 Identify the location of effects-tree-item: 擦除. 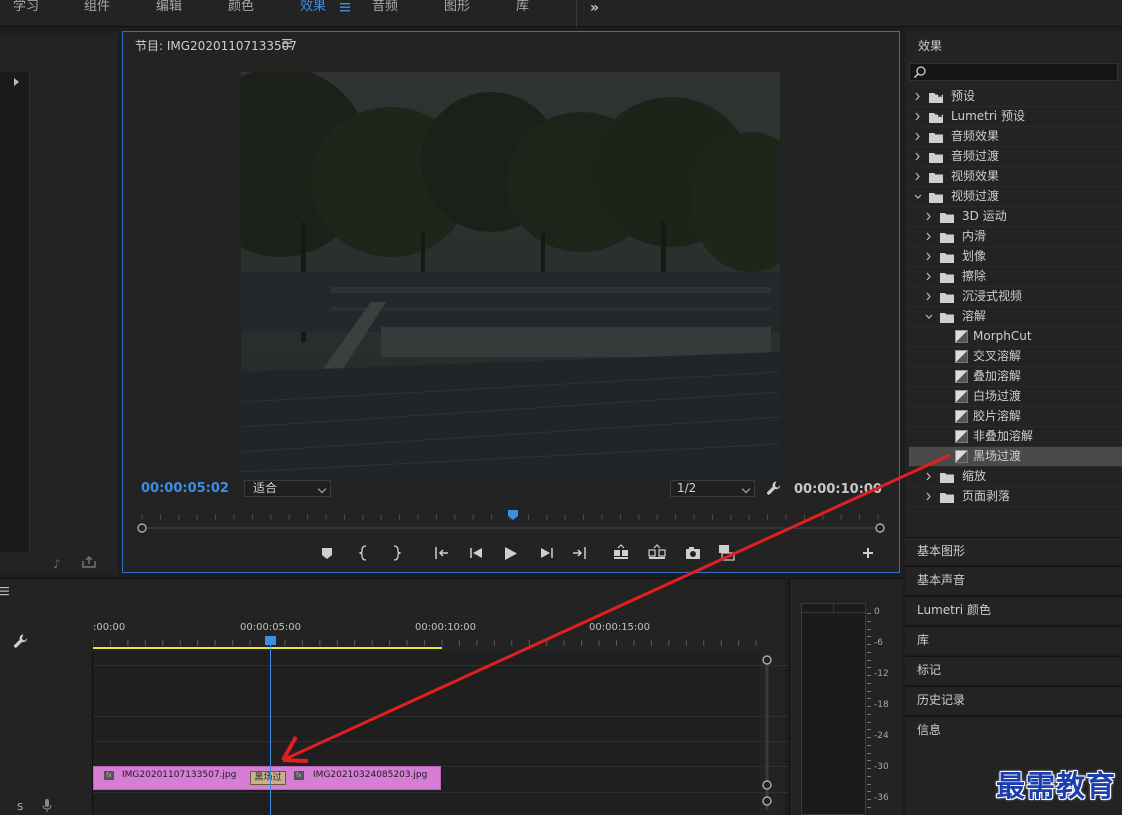
(1015, 277).